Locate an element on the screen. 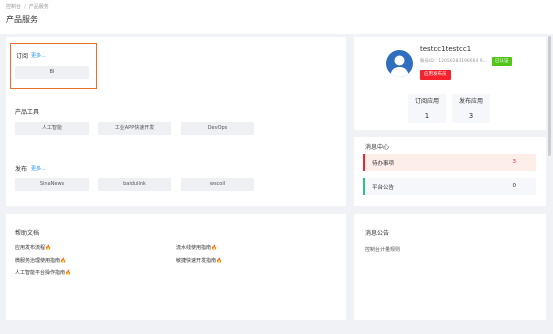 The height and width of the screenshot is (334, 553). message-row-announcements: 平台公告 0 is located at coordinates (449, 186).